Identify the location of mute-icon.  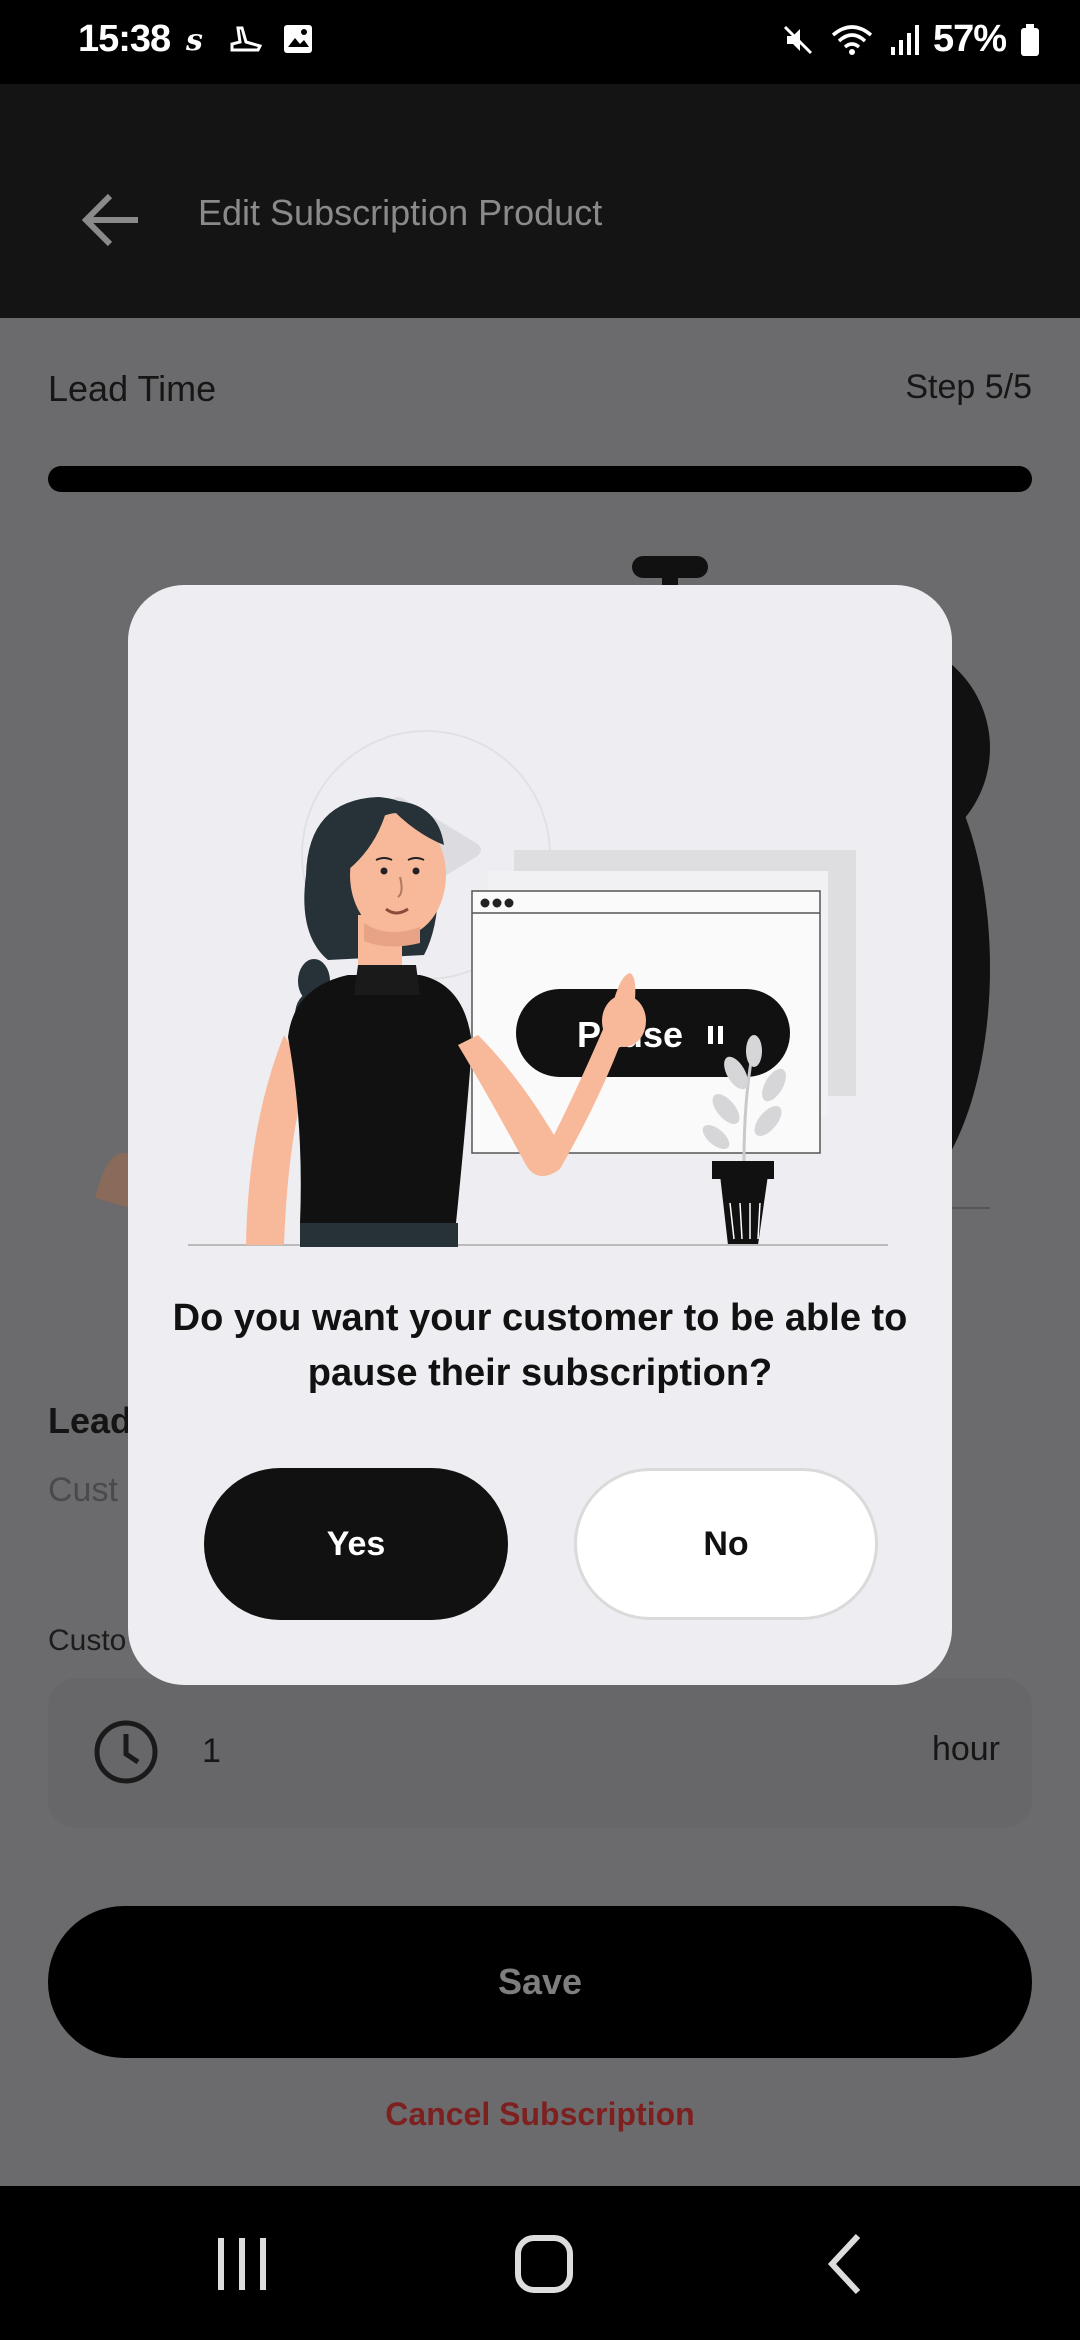
(797, 39).